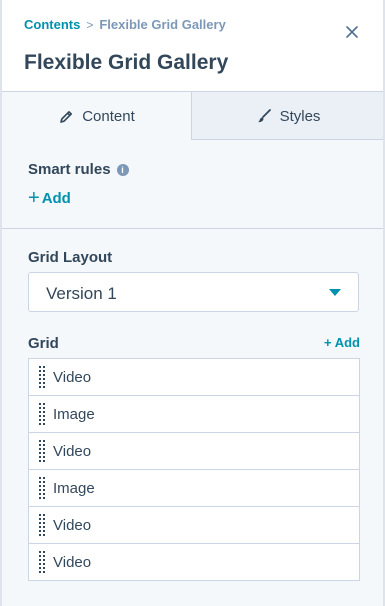 The height and width of the screenshot is (606, 385). What do you see at coordinates (300, 116) in the screenshot?
I see `tab-styles-label: Styles` at bounding box center [300, 116].